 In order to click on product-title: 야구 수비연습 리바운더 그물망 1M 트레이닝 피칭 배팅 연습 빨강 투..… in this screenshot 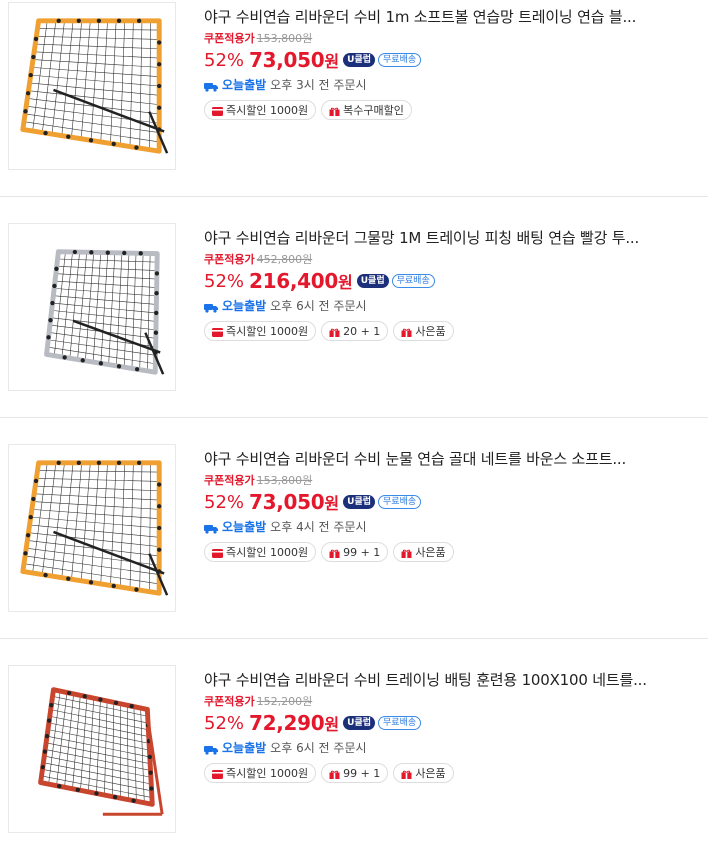, I will do `click(454, 238)`.